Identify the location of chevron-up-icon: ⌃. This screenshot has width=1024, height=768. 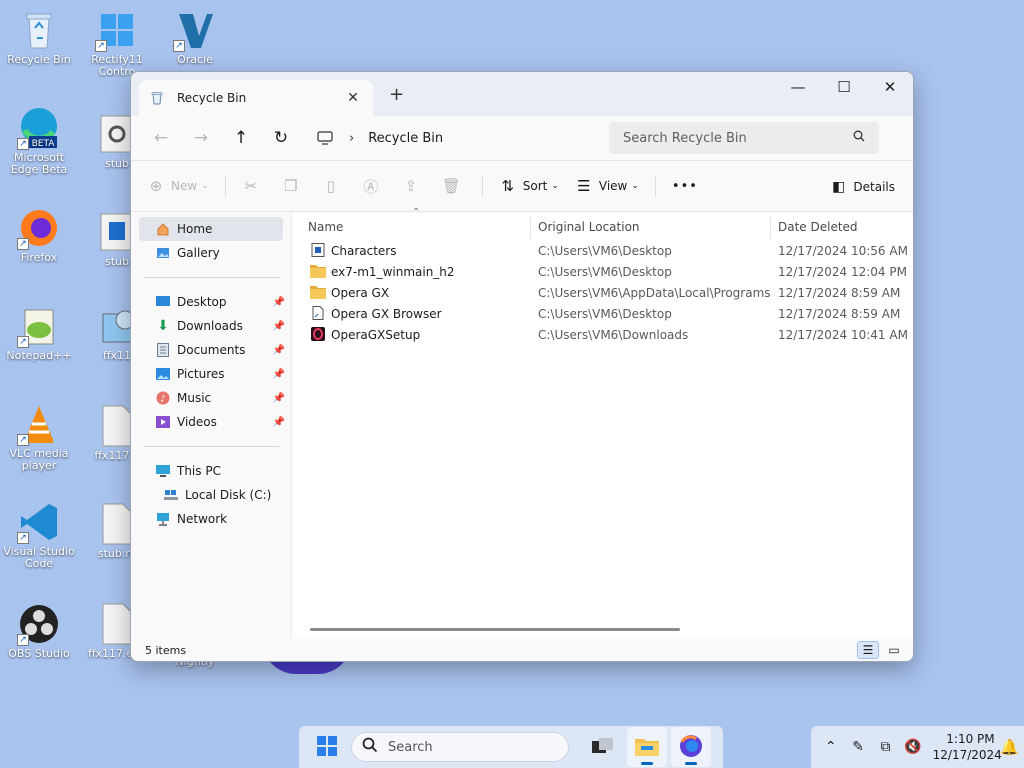
(830, 747).